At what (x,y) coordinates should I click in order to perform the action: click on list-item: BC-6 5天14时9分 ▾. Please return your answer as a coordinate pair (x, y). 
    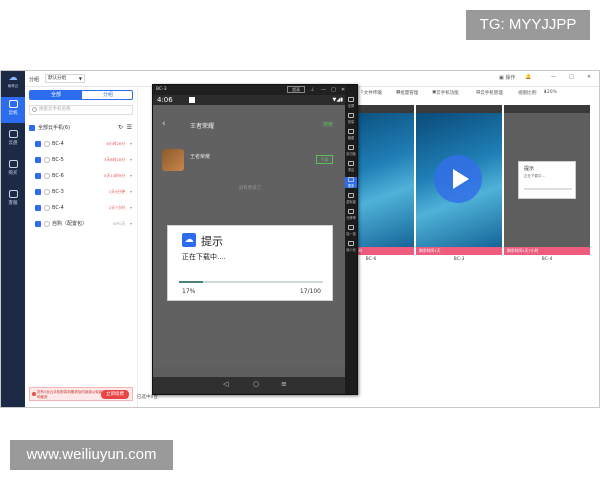
    Looking at the image, I should click on (84, 176).